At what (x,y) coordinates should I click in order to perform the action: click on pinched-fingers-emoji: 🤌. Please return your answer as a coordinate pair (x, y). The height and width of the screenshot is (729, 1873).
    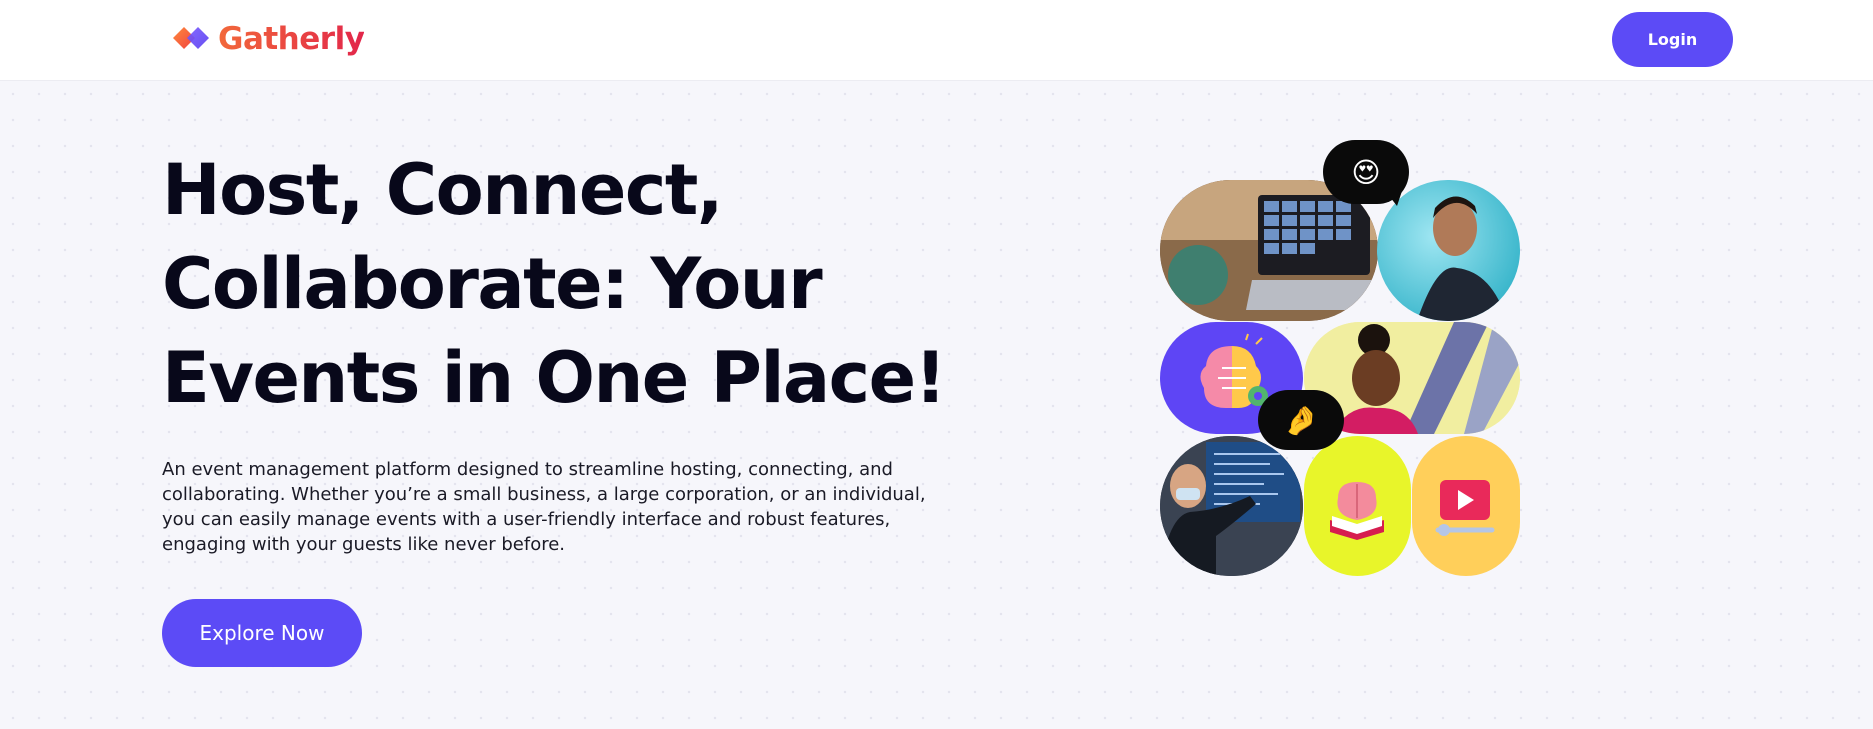
    Looking at the image, I should click on (1301, 420).